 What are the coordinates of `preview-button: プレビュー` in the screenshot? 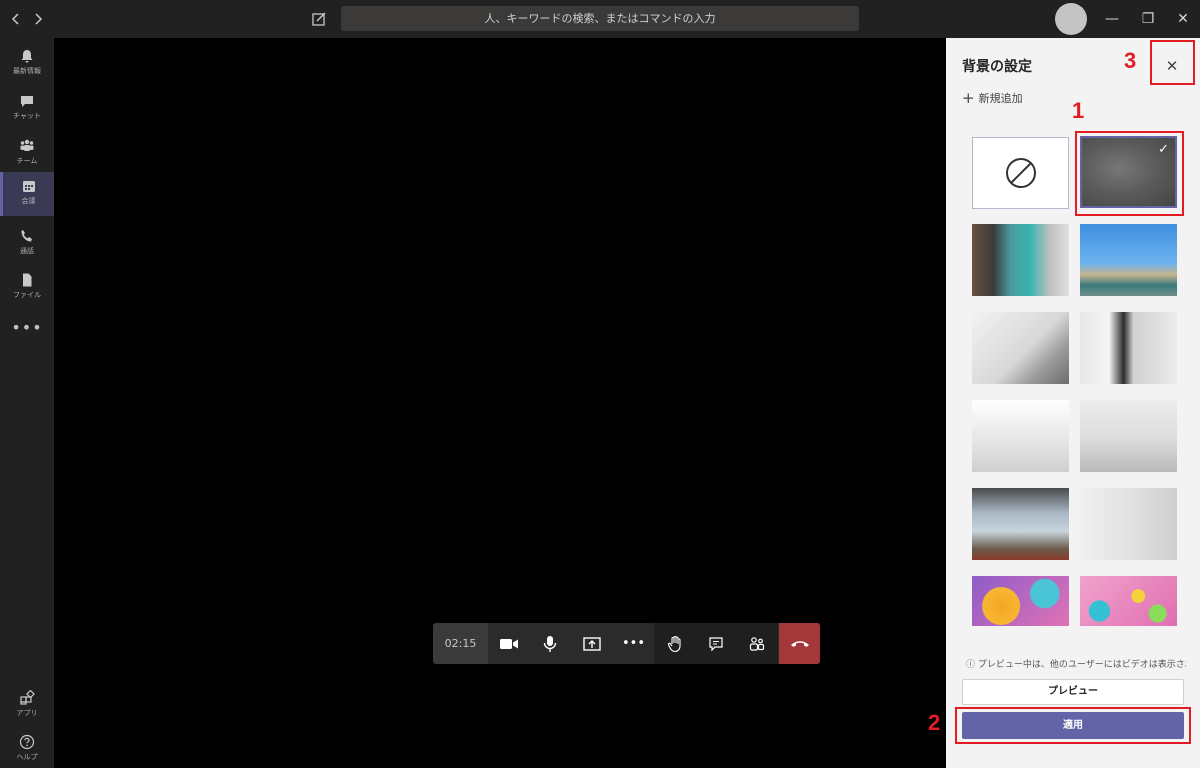 It's located at (1073, 692).